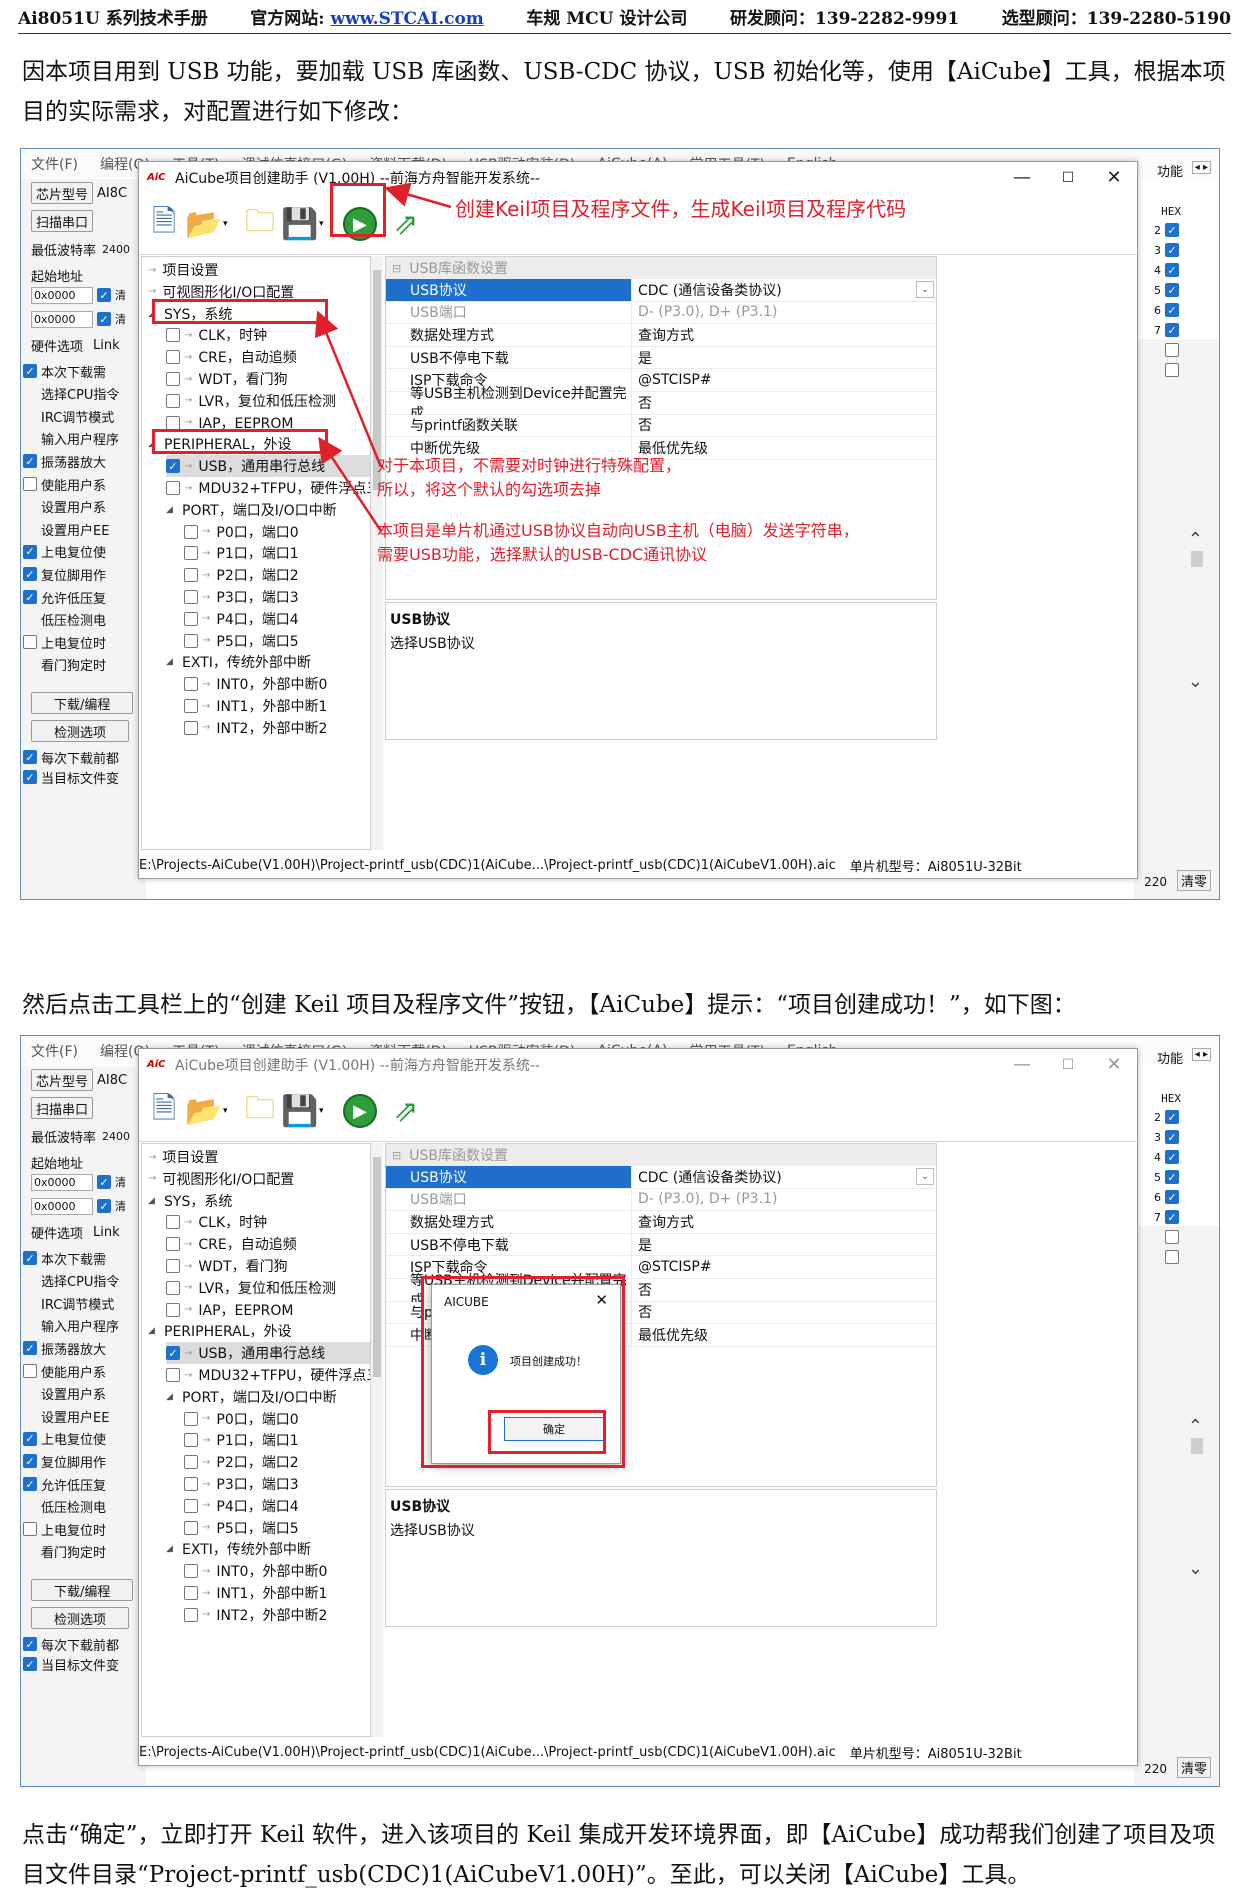 This screenshot has width=1249, height=1899. I want to click on create-keil-project-button: ▶, so click(360, 1111).